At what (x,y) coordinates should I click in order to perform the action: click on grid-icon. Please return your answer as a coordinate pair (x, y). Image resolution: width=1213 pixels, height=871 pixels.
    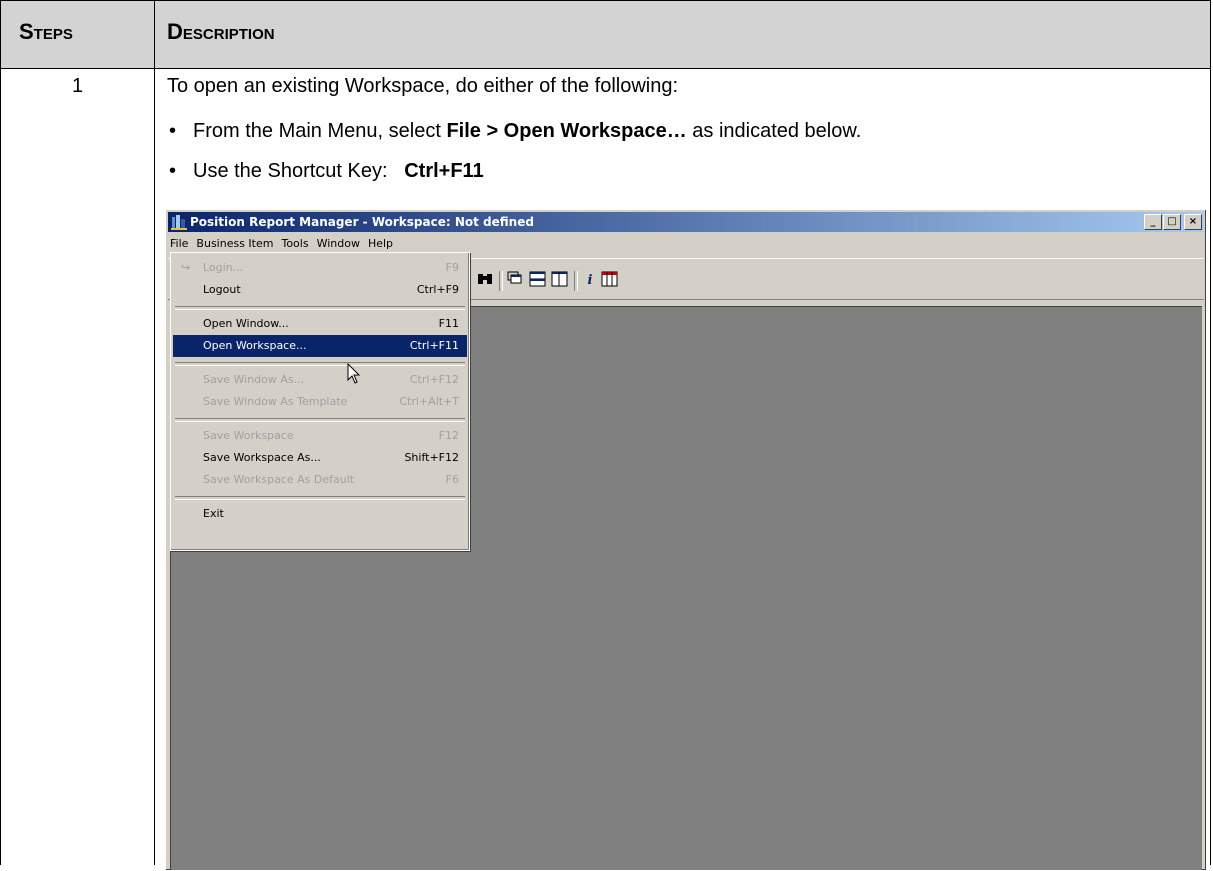
    Looking at the image, I should click on (610, 281).